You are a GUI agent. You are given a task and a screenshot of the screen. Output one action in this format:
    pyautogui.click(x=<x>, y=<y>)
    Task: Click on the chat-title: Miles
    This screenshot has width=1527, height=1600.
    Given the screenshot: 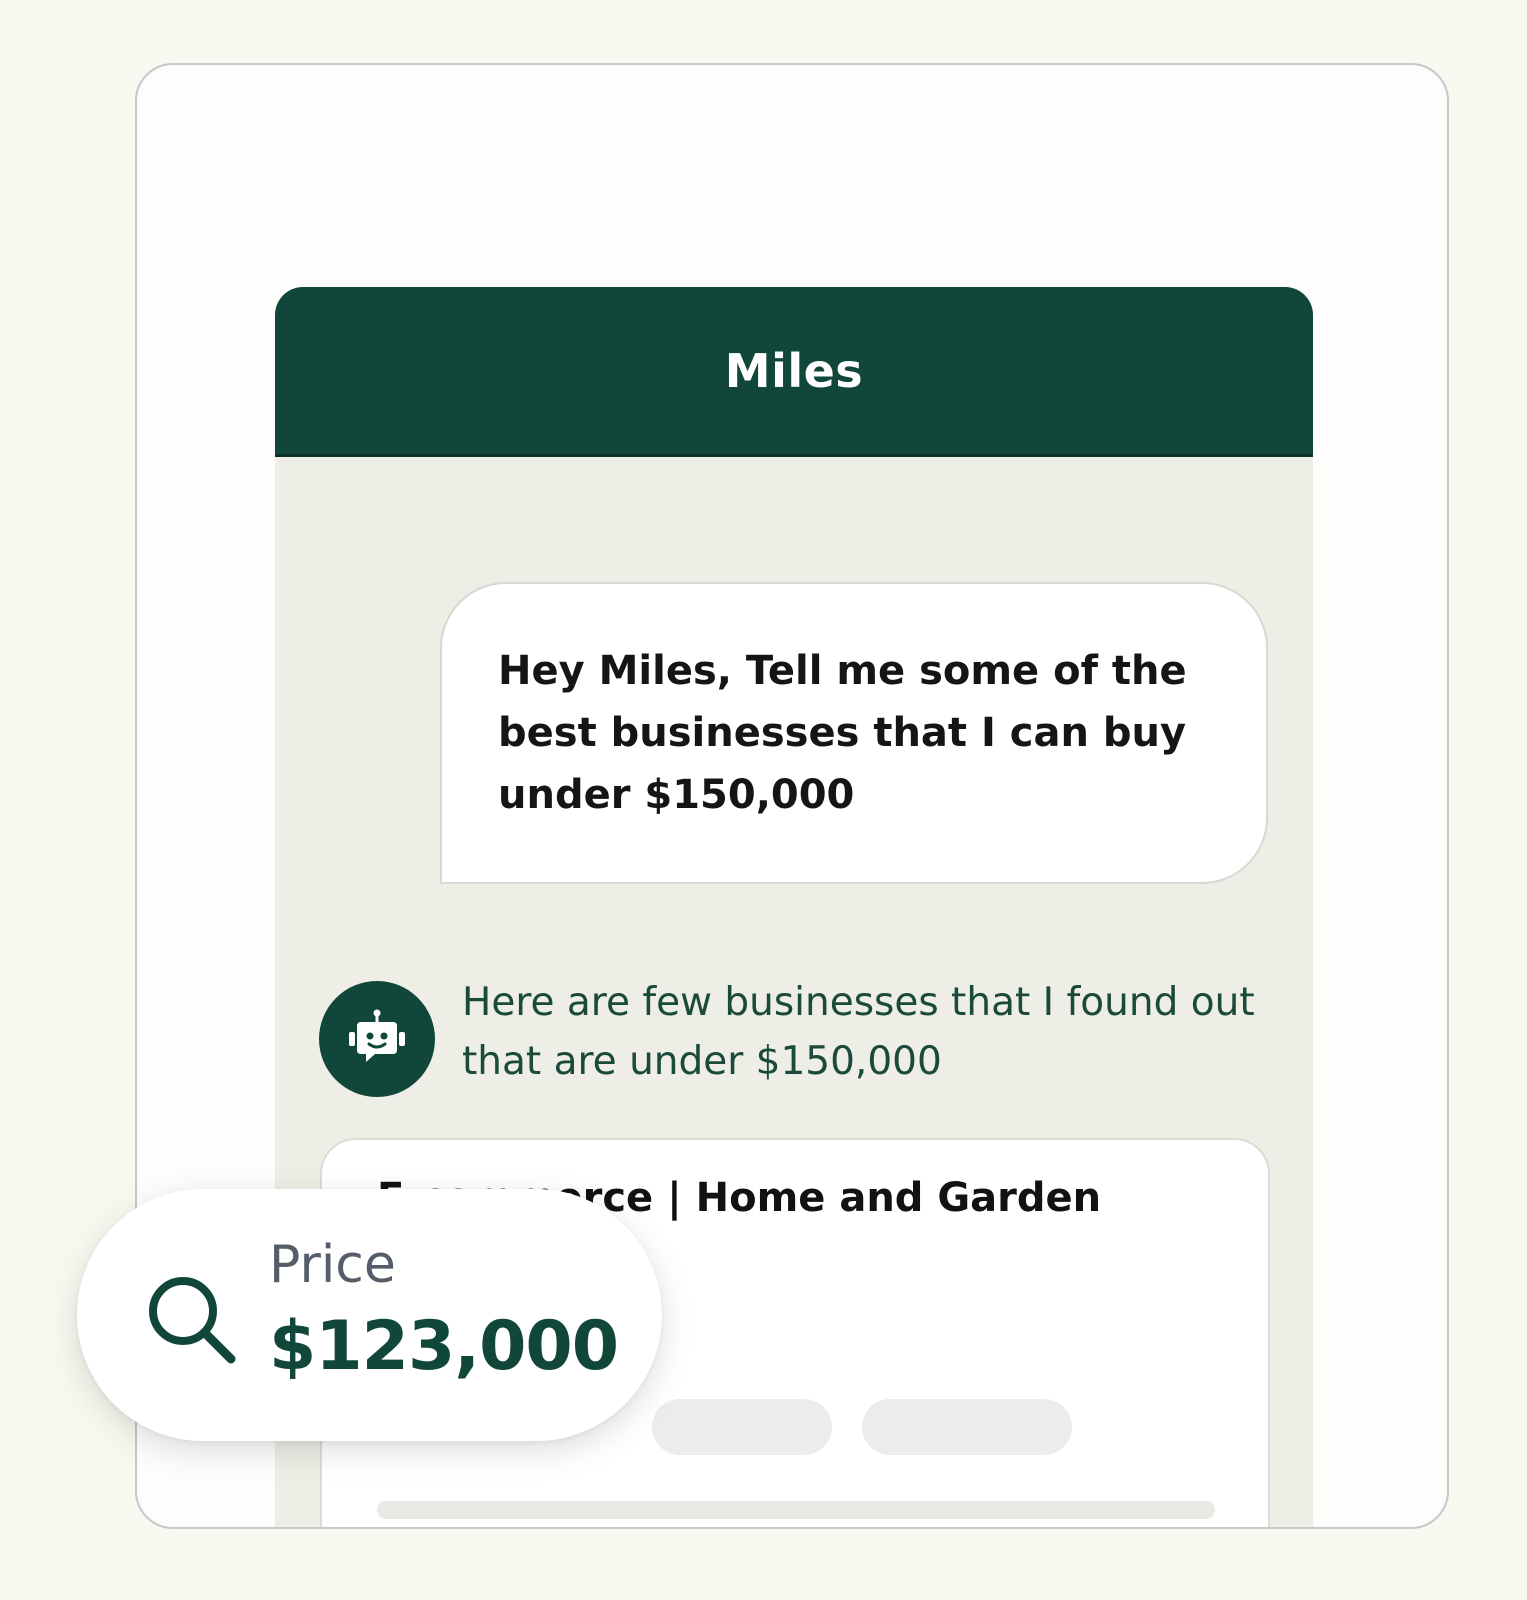 What is the action you would take?
    pyautogui.click(x=794, y=370)
    